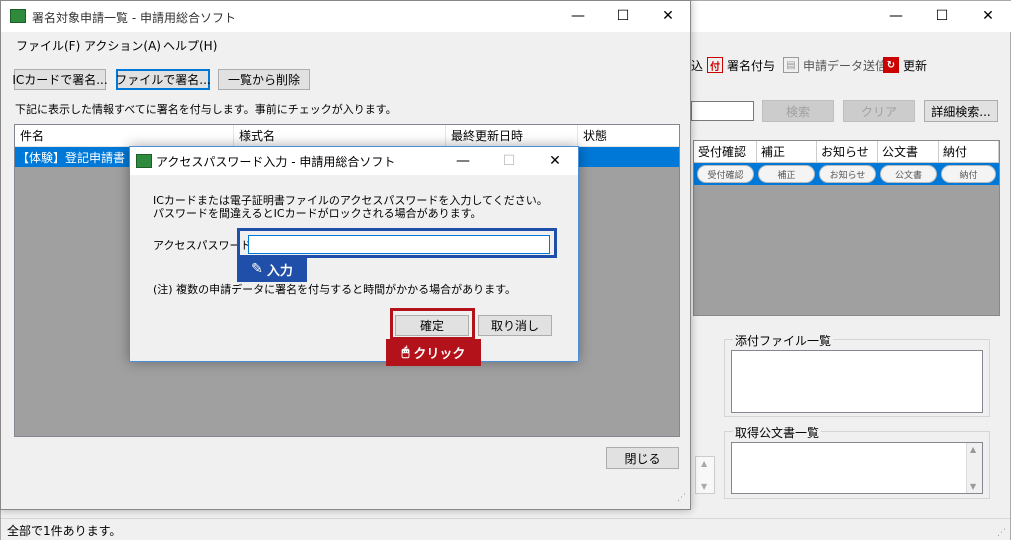 Image resolution: width=1011 pixels, height=540 pixels. Describe the element at coordinates (345, 16) in the screenshot. I see `list-titlebar: 署名対象申請一覧 - 申請用総合ソフト — ☐ ✕` at that location.